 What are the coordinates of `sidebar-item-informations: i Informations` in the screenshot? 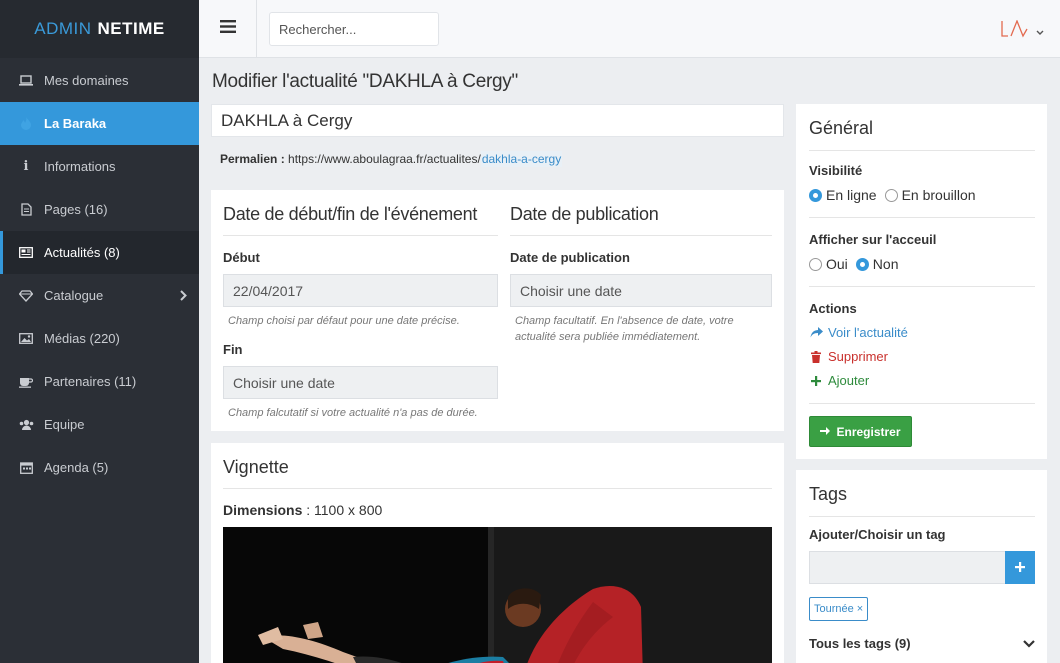 It's located at (99, 166).